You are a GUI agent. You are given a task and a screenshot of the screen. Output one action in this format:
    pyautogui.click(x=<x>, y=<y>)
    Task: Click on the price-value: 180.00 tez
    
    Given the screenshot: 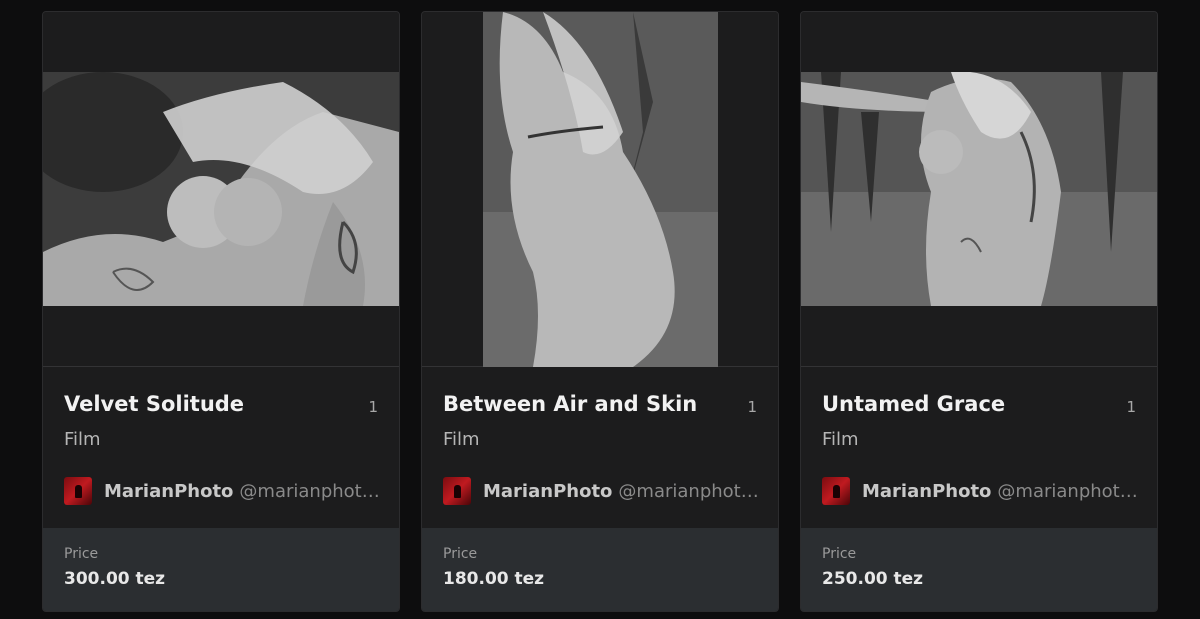 What is the action you would take?
    pyautogui.click(x=494, y=579)
    